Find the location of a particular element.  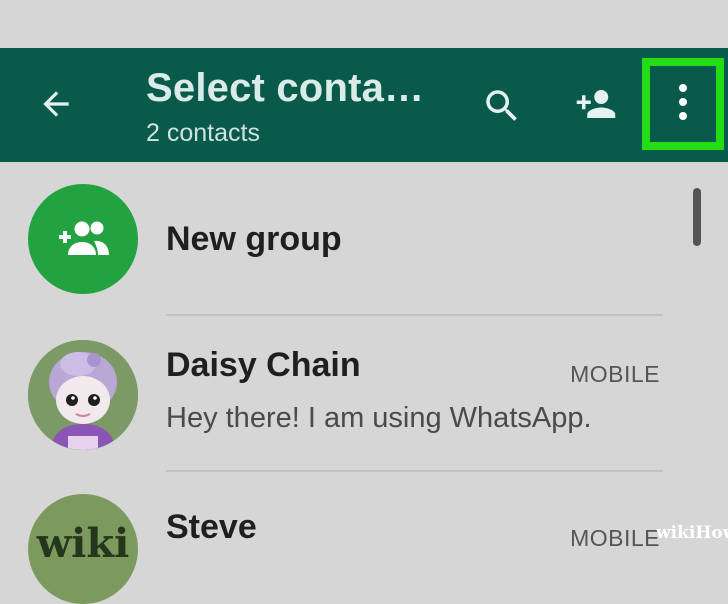

add-contact-button is located at coordinates (596, 106).